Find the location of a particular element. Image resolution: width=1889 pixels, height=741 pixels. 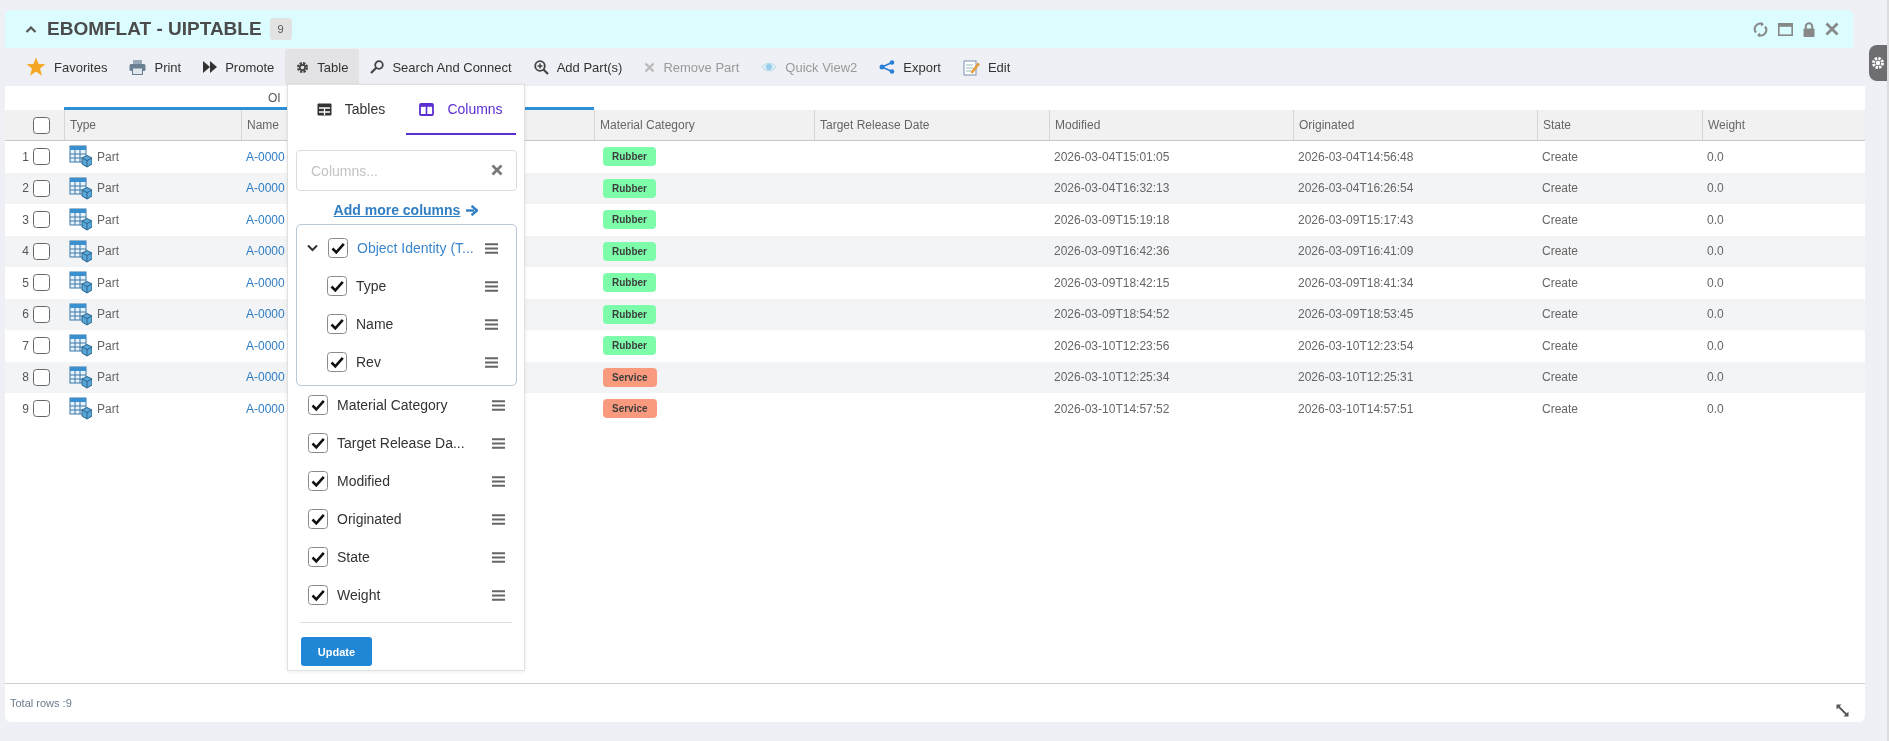

maximize-icon is located at coordinates (1785, 29).